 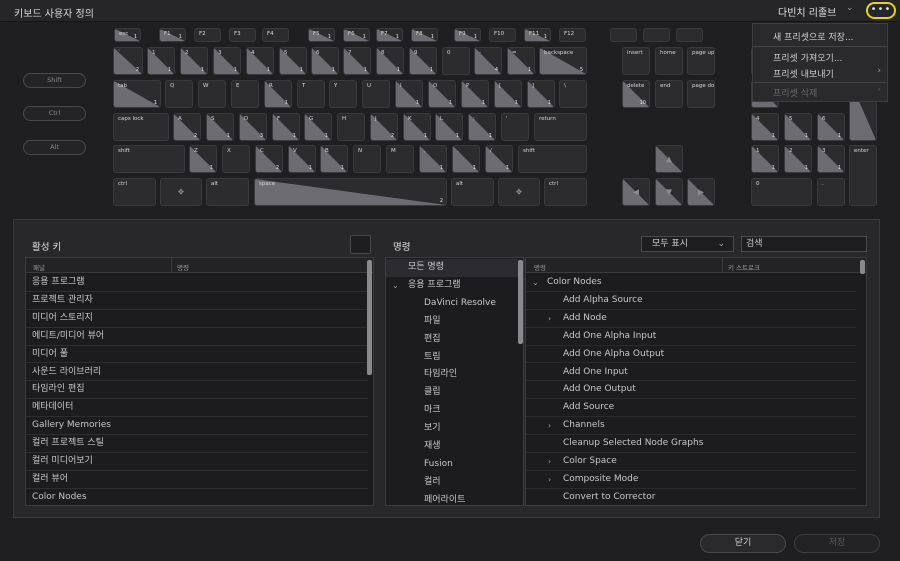 What do you see at coordinates (161, 61) in the screenshot?
I see `key-1: 11` at bounding box center [161, 61].